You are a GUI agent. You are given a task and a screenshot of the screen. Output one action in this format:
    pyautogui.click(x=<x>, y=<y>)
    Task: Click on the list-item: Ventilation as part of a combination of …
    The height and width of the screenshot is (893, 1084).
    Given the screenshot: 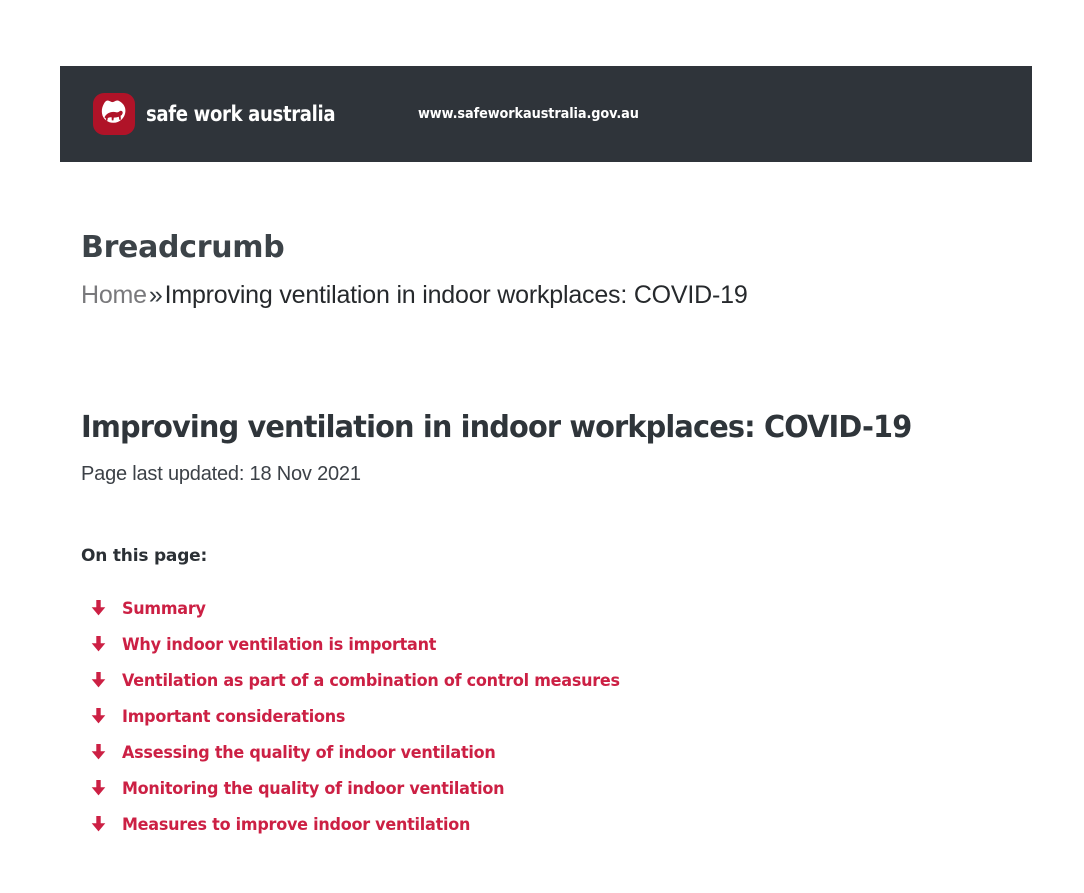 What is the action you would take?
    pyautogui.click(x=361, y=680)
    